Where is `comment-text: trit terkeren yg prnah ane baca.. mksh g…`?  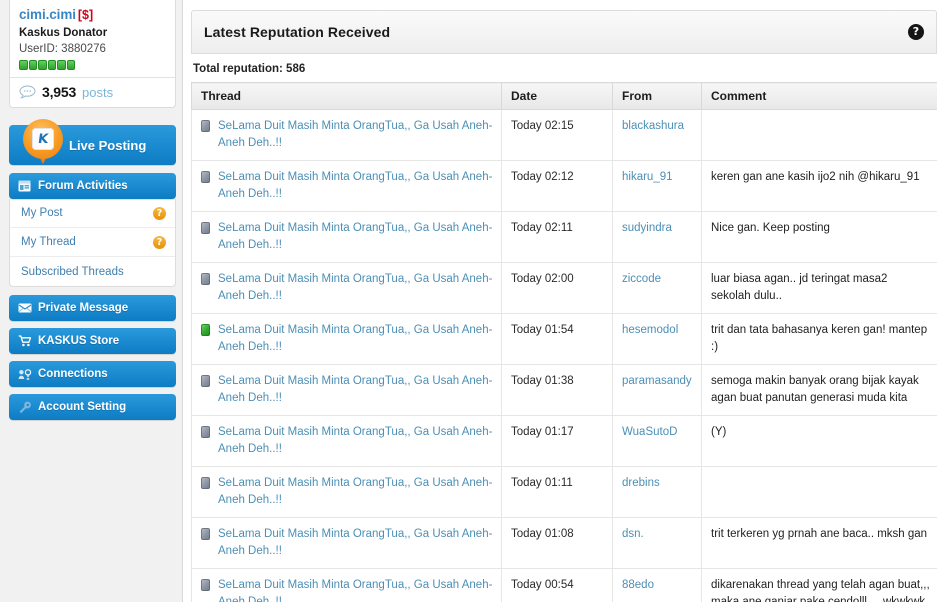 comment-text: trit terkeren yg prnah ane baca.. mksh g… is located at coordinates (819, 534).